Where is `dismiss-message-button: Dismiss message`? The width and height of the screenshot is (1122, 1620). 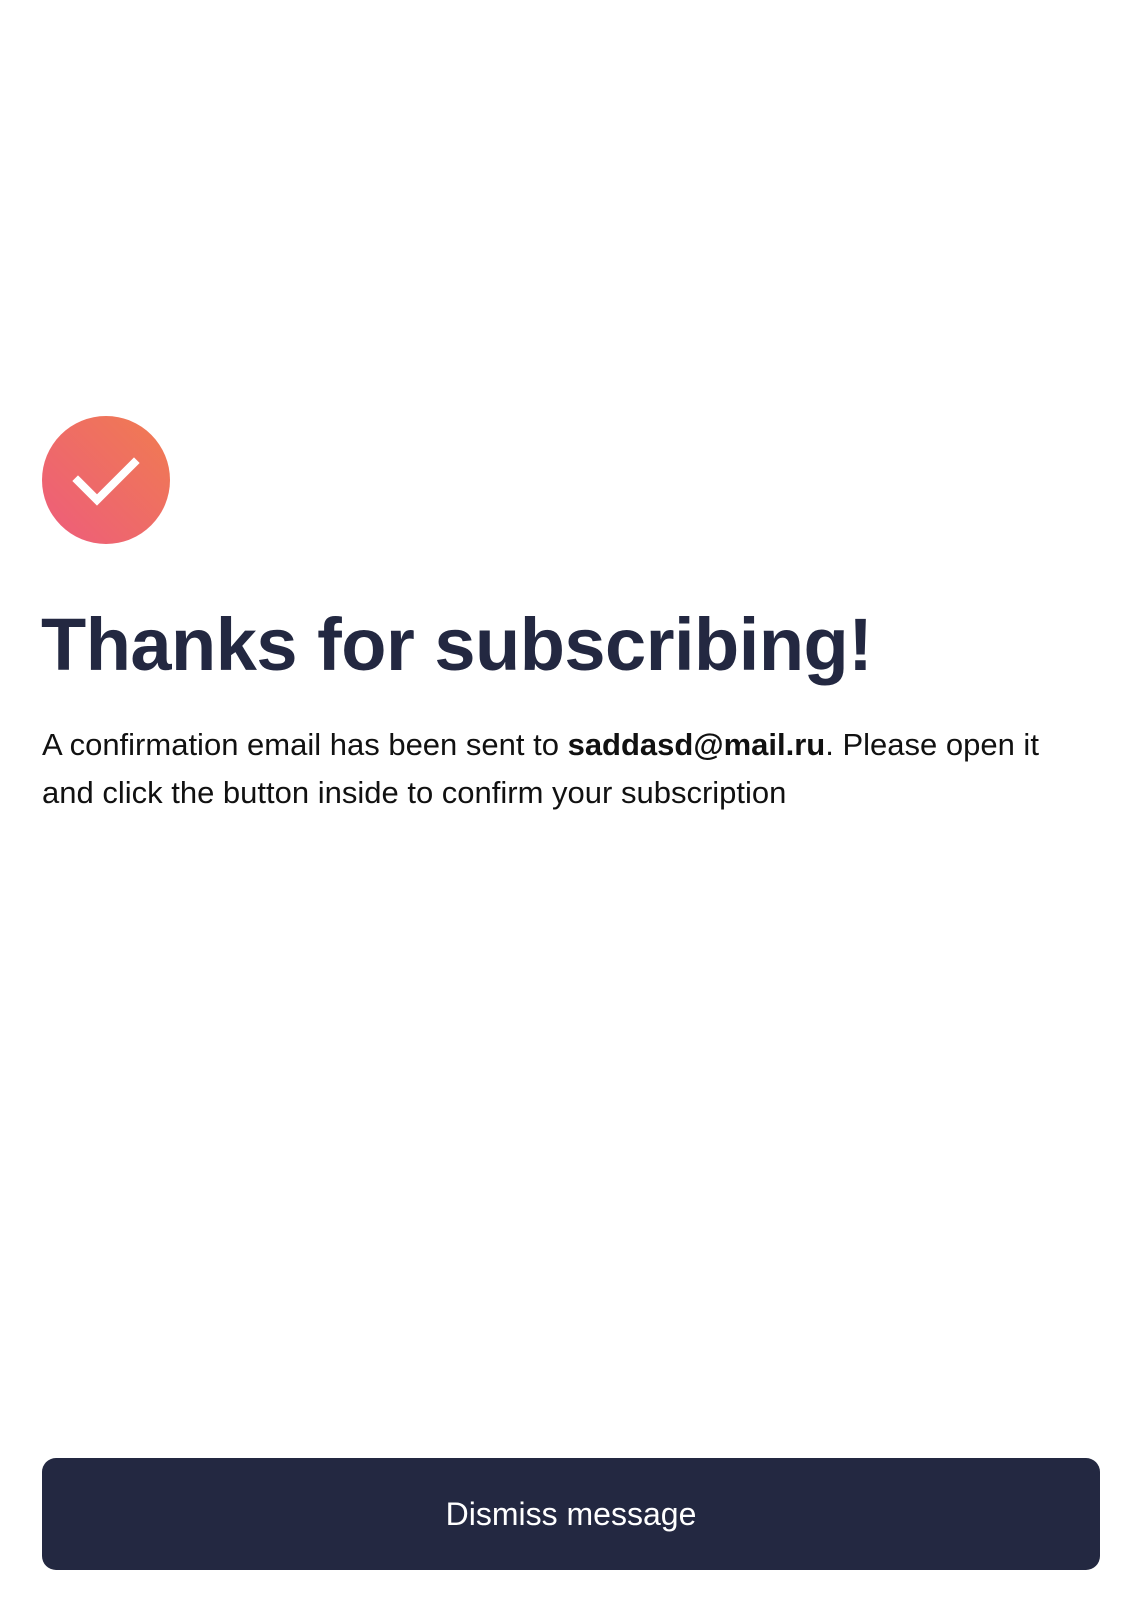
dismiss-message-button: Dismiss message is located at coordinates (571, 1514).